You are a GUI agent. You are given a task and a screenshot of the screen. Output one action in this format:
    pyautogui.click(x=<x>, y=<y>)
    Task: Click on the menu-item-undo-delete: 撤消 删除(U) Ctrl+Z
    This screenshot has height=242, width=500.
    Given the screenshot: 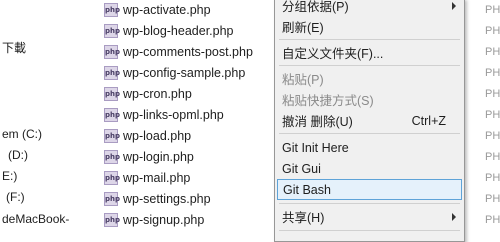 What is the action you would take?
    pyautogui.click(x=369, y=120)
    